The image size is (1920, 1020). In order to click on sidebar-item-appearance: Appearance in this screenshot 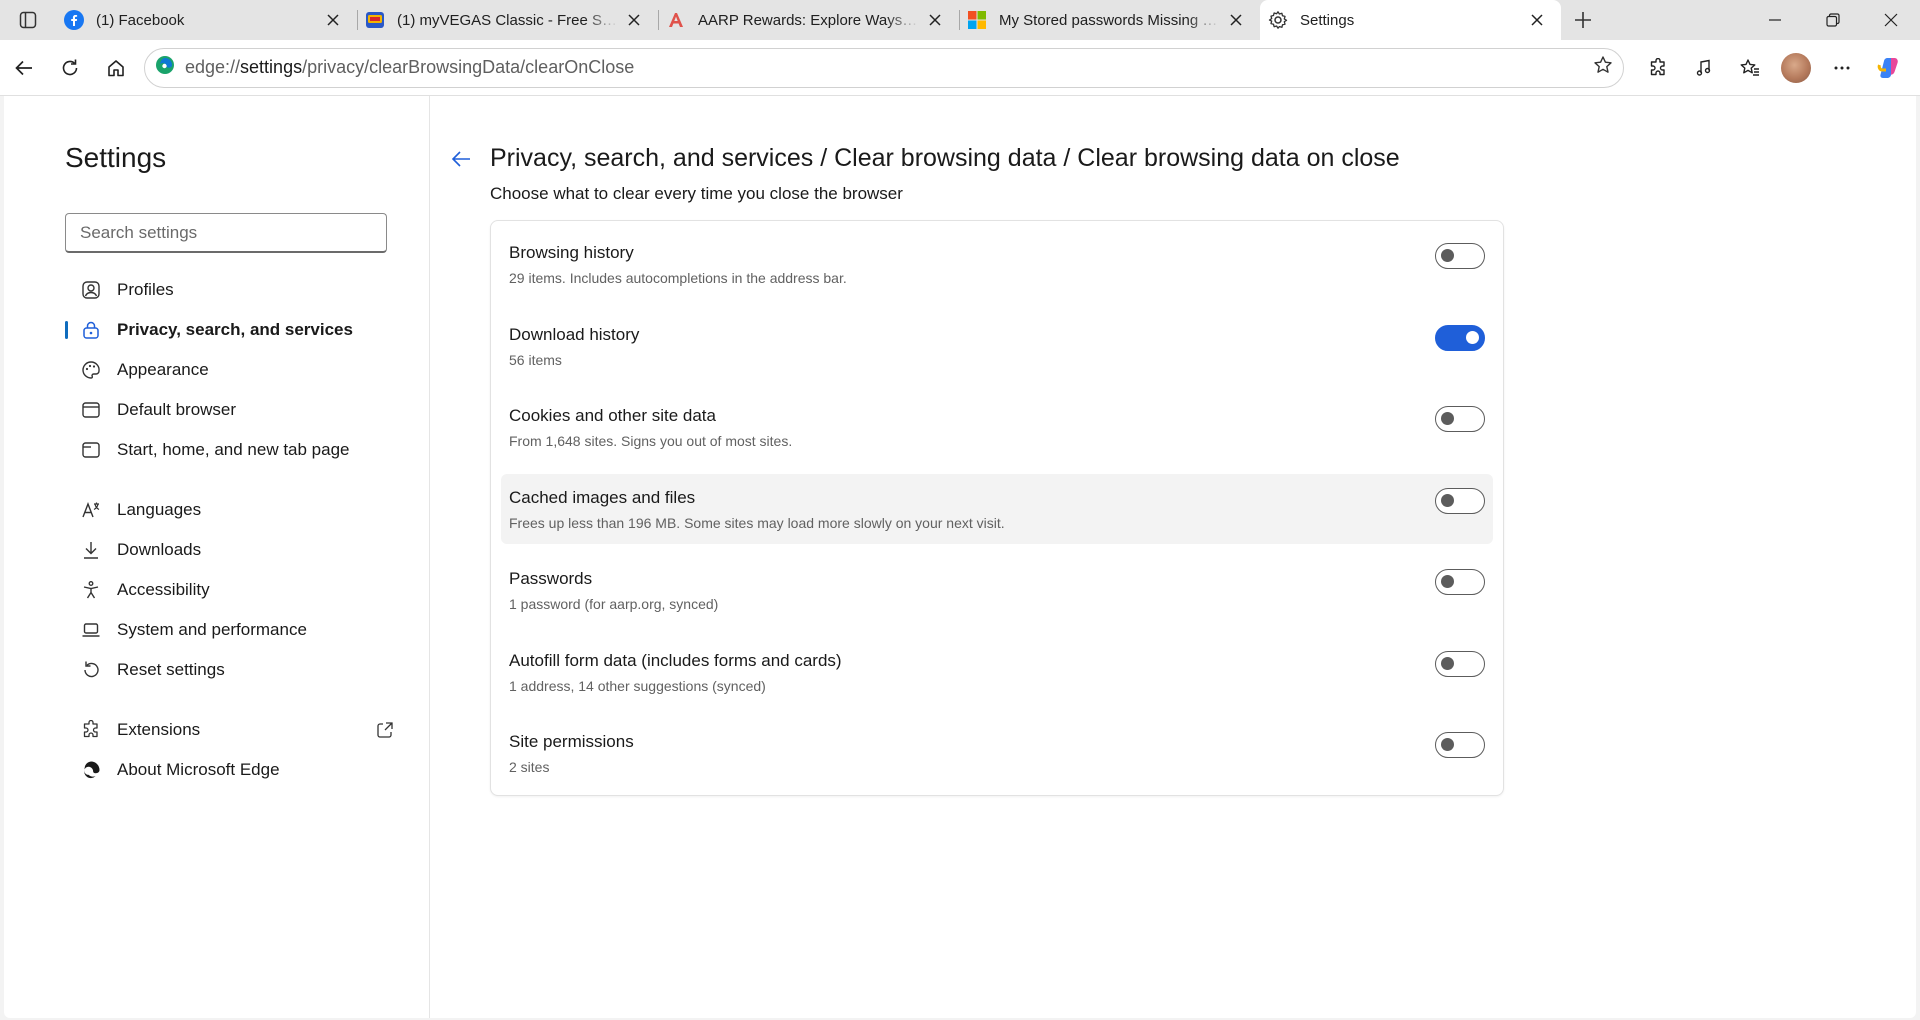, I will do `click(230, 370)`.